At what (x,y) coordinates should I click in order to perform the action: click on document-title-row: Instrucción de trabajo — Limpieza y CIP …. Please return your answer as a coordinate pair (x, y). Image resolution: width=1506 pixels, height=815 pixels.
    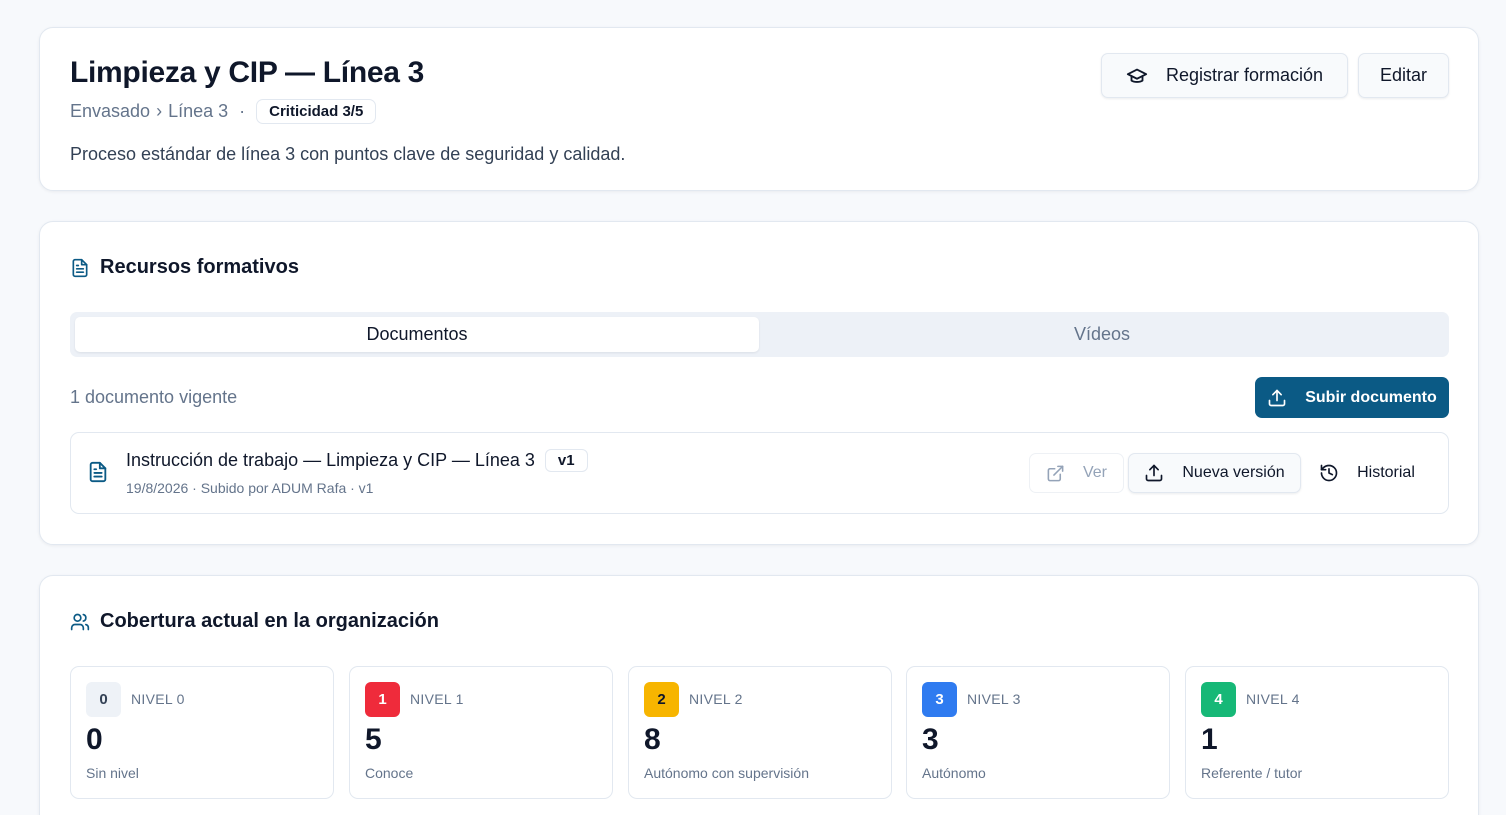
    Looking at the image, I should click on (357, 460).